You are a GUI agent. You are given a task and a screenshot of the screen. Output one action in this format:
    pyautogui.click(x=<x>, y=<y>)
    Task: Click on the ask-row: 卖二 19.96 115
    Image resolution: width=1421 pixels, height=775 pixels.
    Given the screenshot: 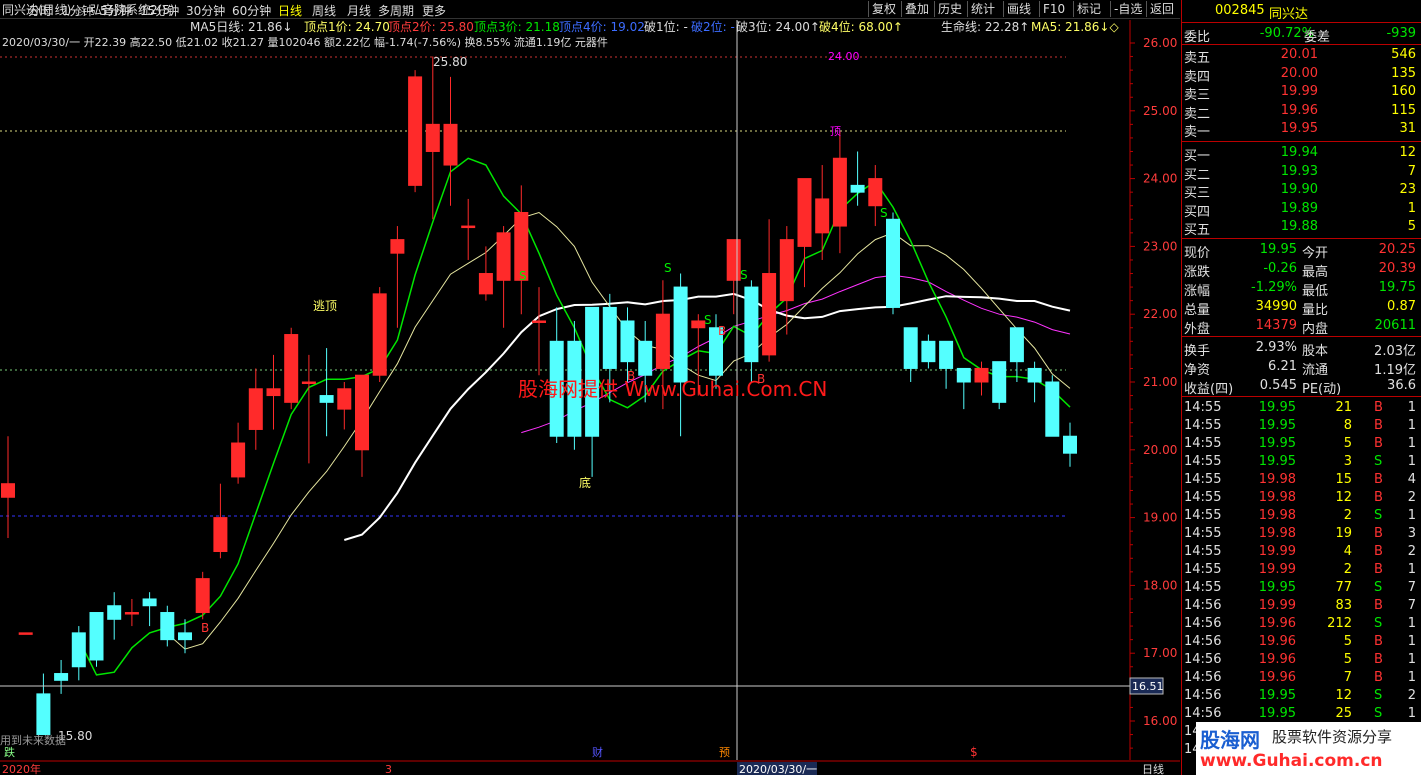 What is the action you would take?
    pyautogui.click(x=1301, y=112)
    